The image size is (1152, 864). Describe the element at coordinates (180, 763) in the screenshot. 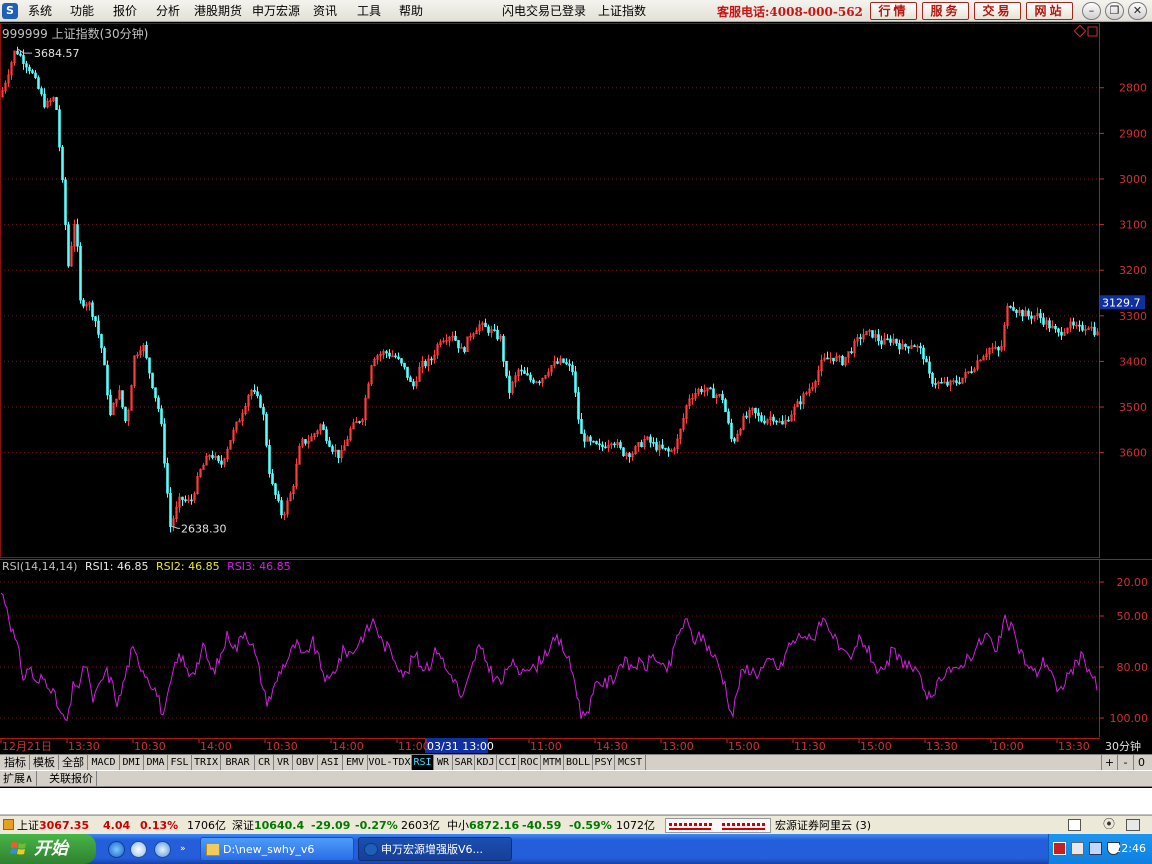

I see `indicator-tab-fsl: FSL` at that location.